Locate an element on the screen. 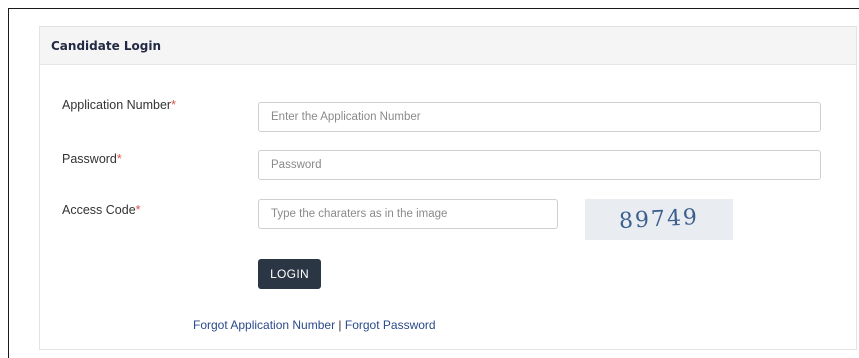  application-number-label-text: Application Number is located at coordinates (117, 105).